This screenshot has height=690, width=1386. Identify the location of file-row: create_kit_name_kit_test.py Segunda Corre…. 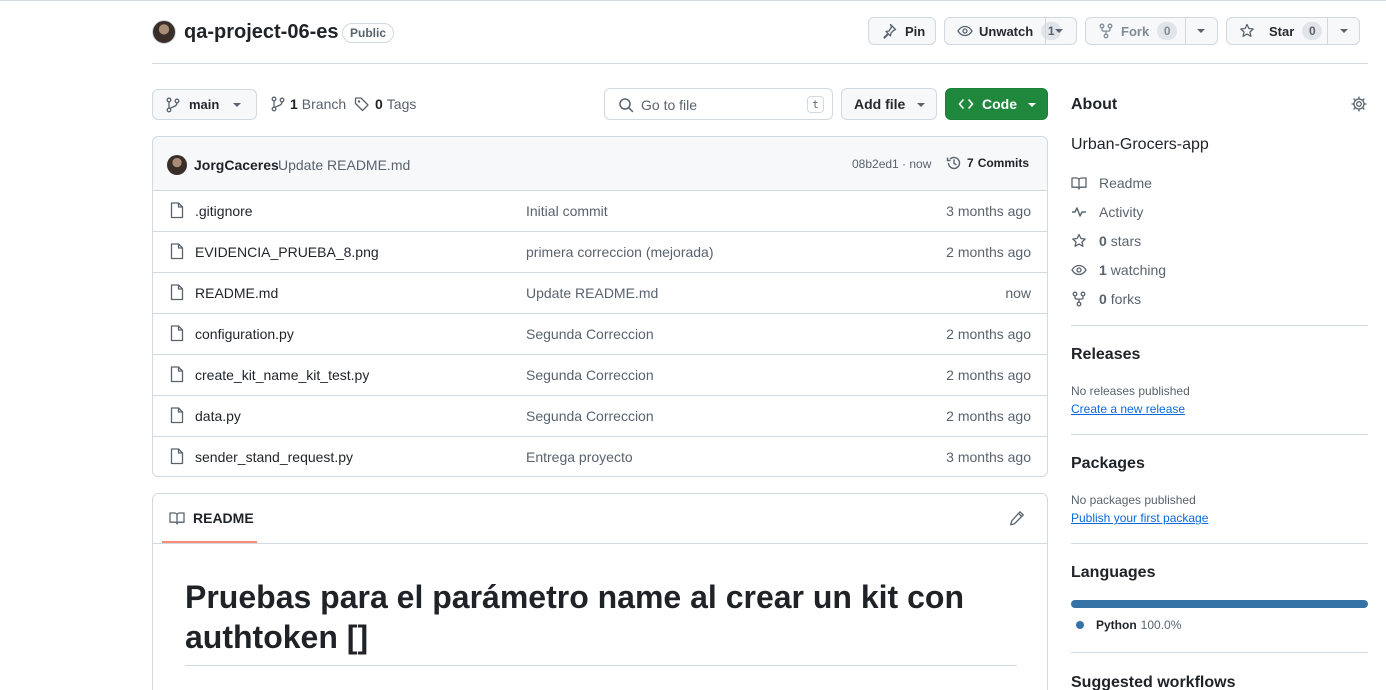
(600, 374).